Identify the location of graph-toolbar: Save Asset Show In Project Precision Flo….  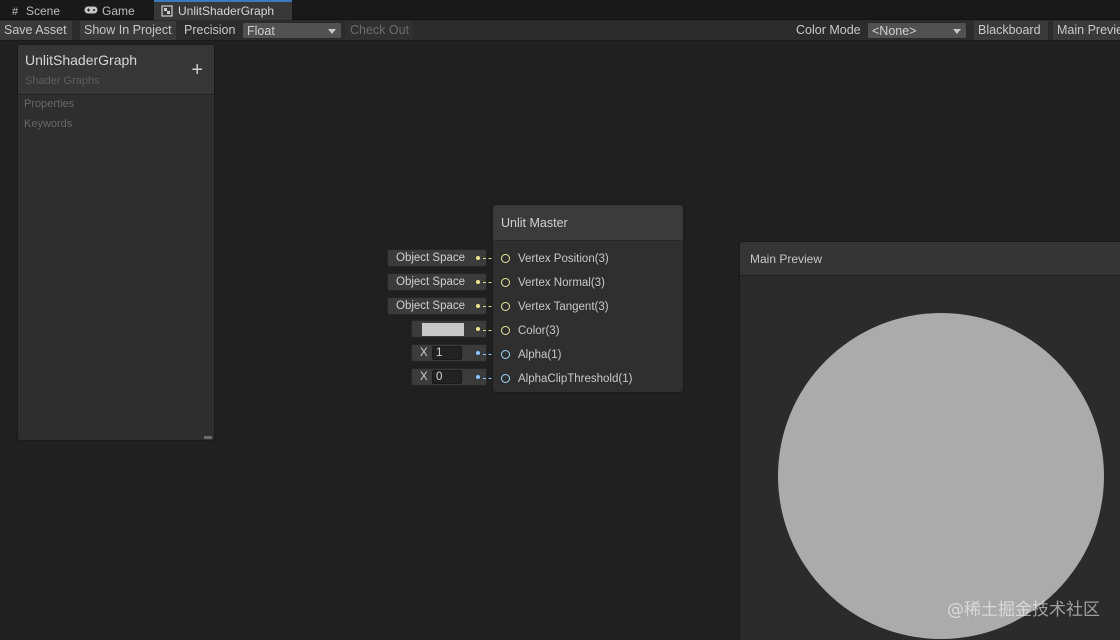
(560, 30).